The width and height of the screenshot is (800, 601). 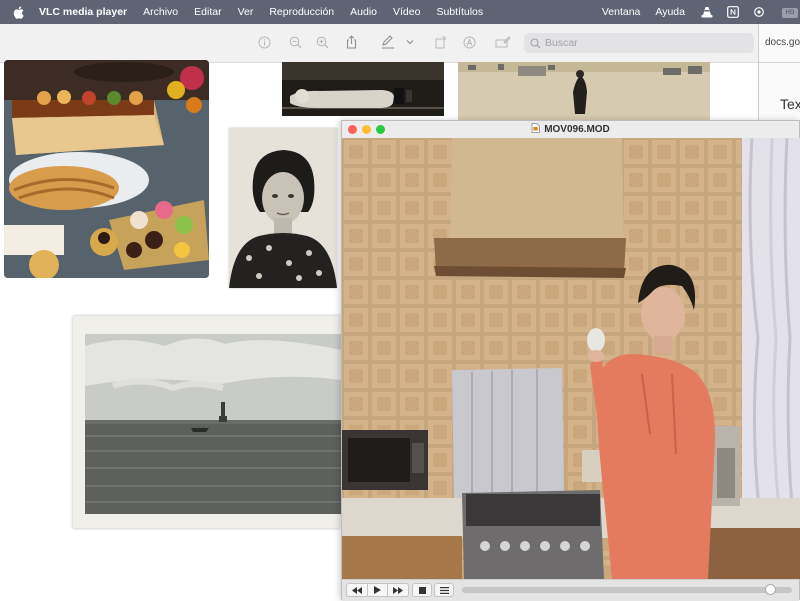 What do you see at coordinates (406, 12) in the screenshot?
I see `menu-video: Vídeo` at bounding box center [406, 12].